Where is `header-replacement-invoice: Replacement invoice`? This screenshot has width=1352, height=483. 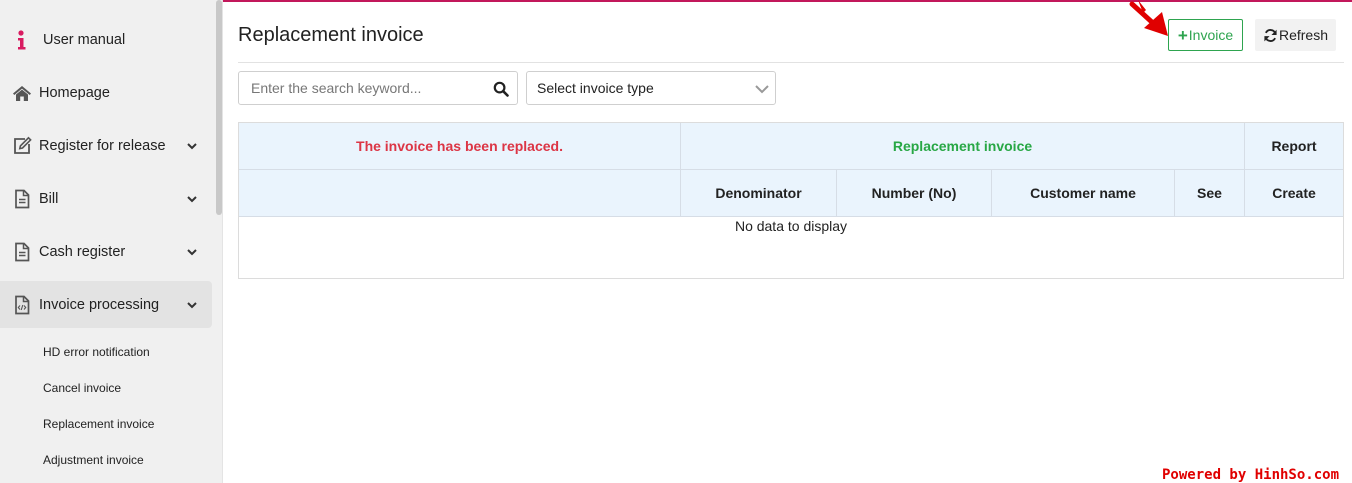
header-replacement-invoice: Replacement invoice is located at coordinates (963, 146).